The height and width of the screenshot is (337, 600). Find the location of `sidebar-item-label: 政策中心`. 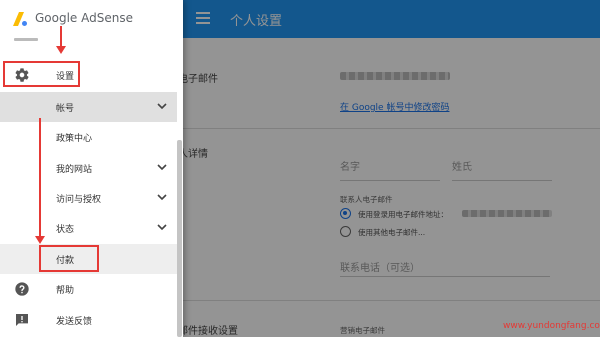

sidebar-item-label: 政策中心 is located at coordinates (74, 139).